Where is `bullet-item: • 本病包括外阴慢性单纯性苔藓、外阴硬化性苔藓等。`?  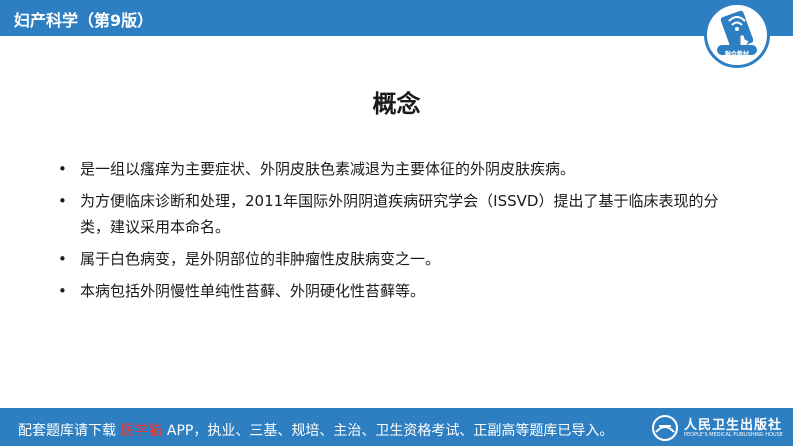
bullet-item: • 本病包括外阴慢性单纯性苔藓、外阴硬化性苔藓等。 is located at coordinates (403, 291).